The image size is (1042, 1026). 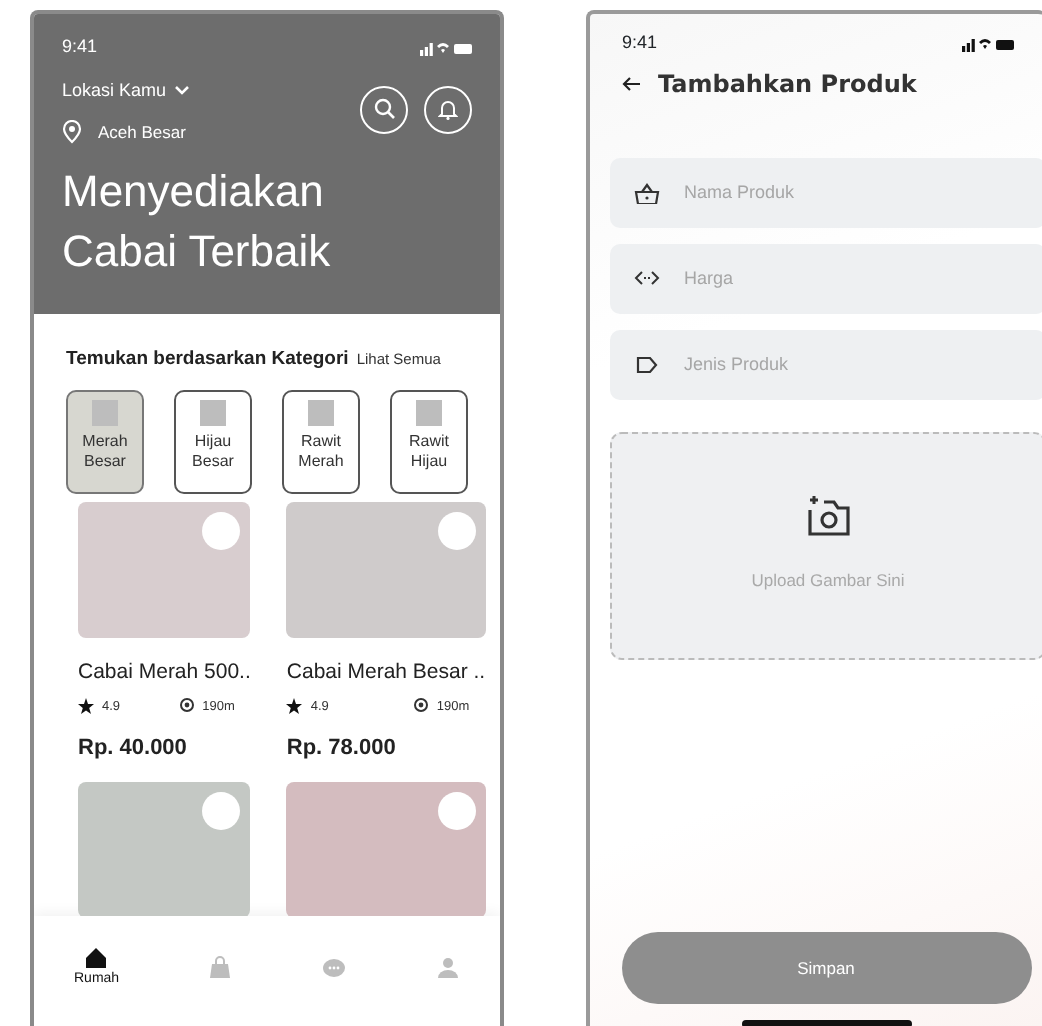 What do you see at coordinates (861, 278) in the screenshot?
I see `text-input: Harga` at bounding box center [861, 278].